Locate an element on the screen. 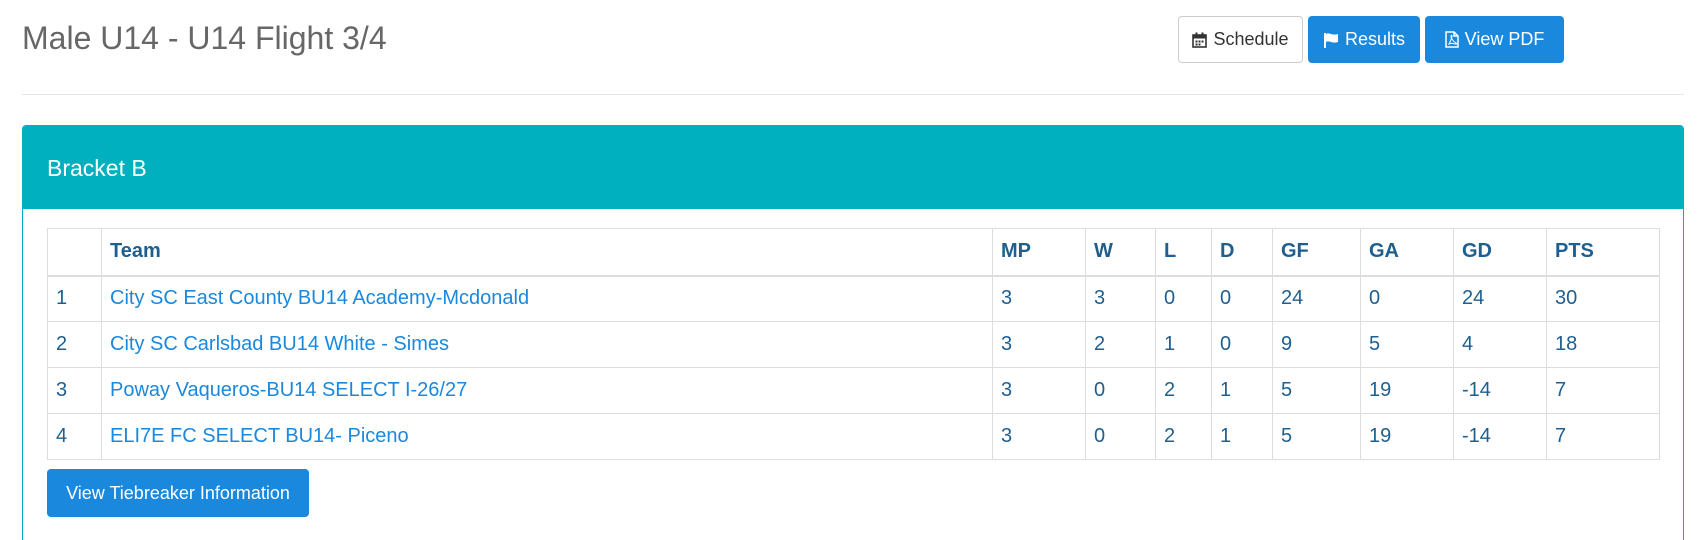  team-link: ELI7E FC SELECT BU14- Piceno is located at coordinates (259, 436).